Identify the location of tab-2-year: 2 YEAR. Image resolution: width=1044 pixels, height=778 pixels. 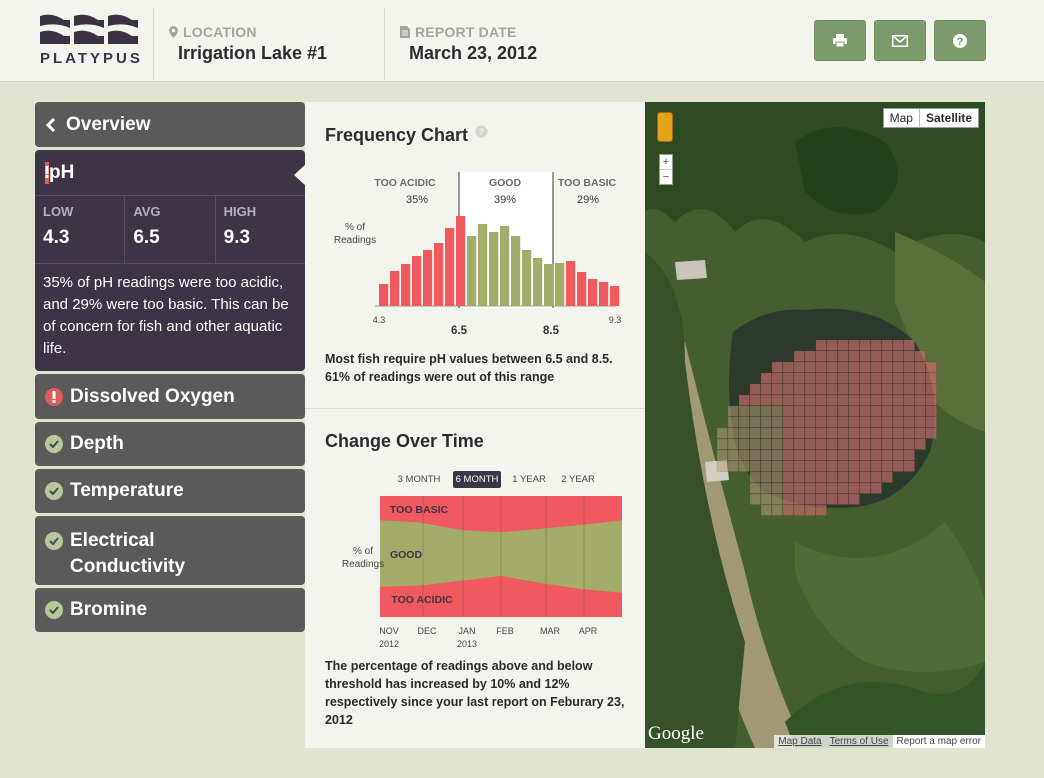
(578, 479).